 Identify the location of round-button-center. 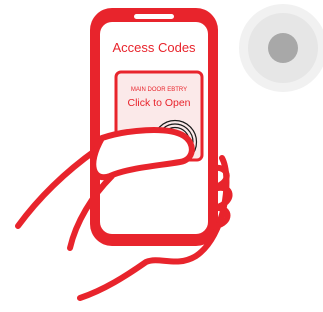
(283, 48).